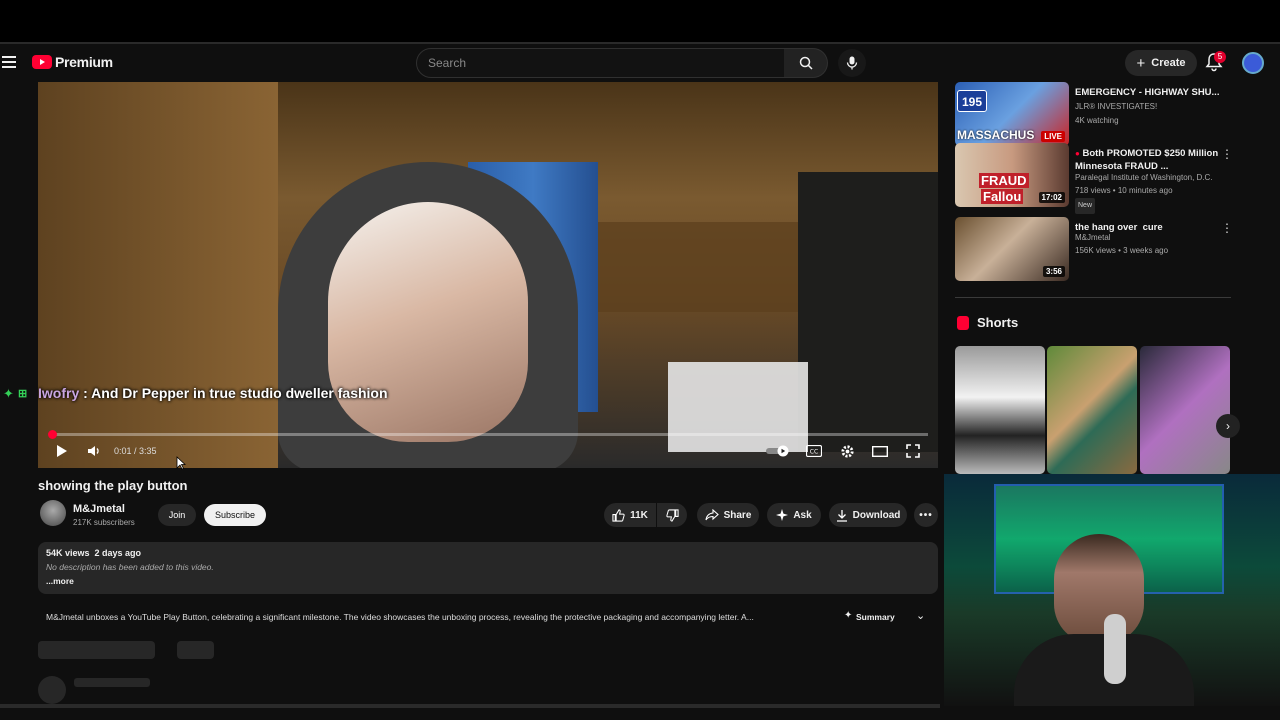  What do you see at coordinates (99, 509) in the screenshot?
I see `channel-name: M&Jmetal` at bounding box center [99, 509].